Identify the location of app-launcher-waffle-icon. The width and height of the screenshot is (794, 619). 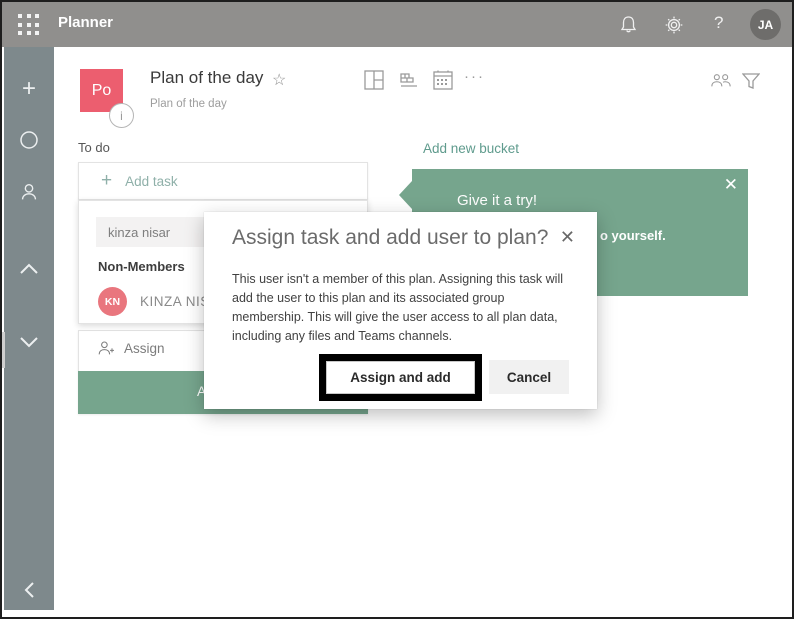
(29, 25).